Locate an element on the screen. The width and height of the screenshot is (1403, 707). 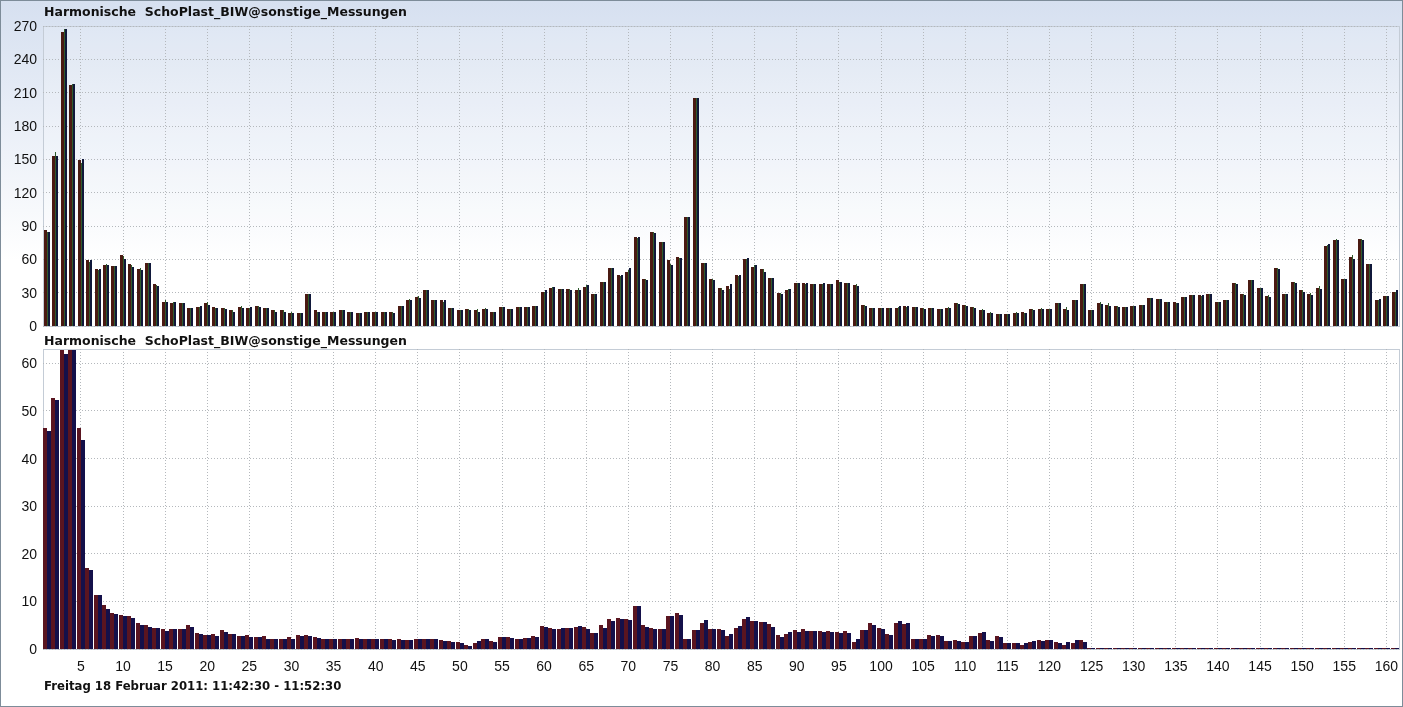
axis-label: 85 is located at coordinates (754, 666).